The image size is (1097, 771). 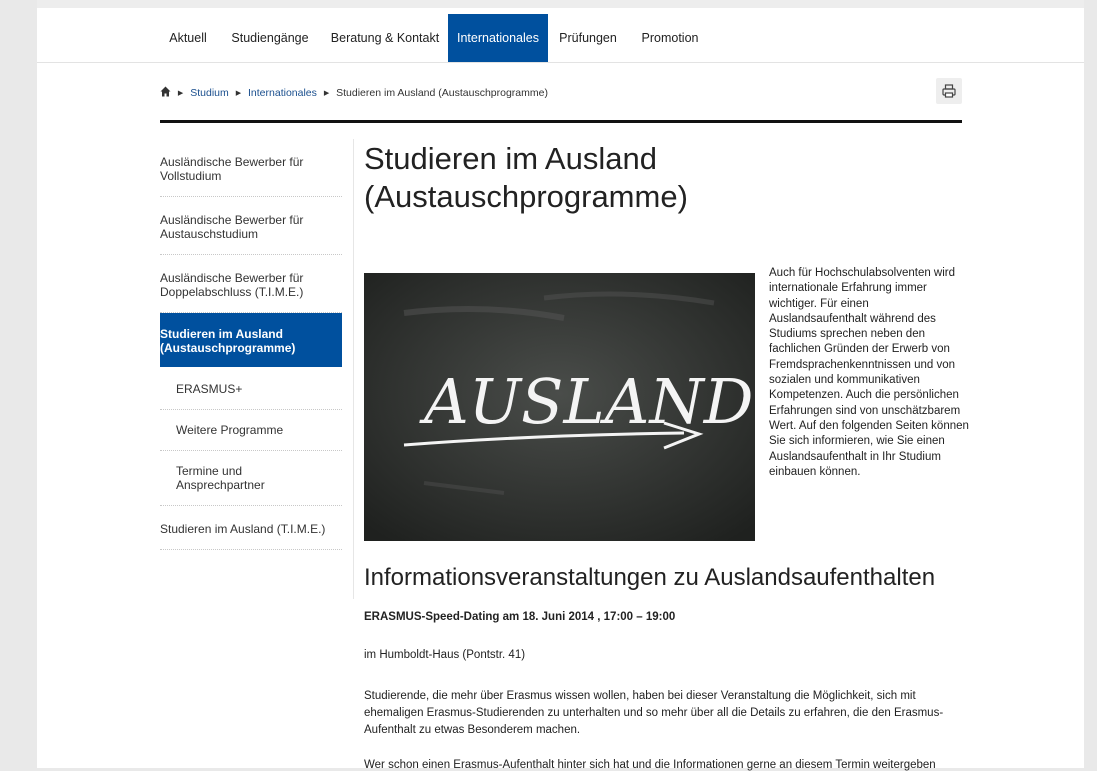 I want to click on sidebar-divider, so click(x=353, y=369).